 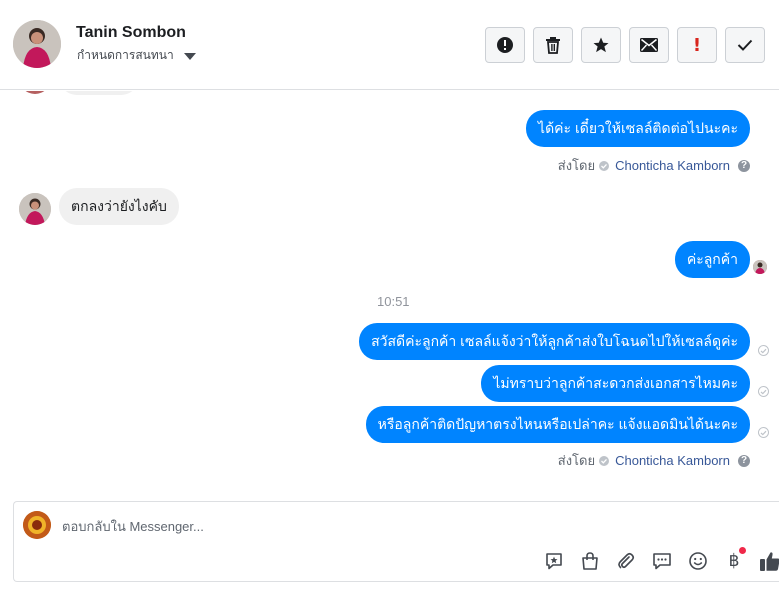 What do you see at coordinates (189, 56) in the screenshot?
I see `caret-down-icon` at bounding box center [189, 56].